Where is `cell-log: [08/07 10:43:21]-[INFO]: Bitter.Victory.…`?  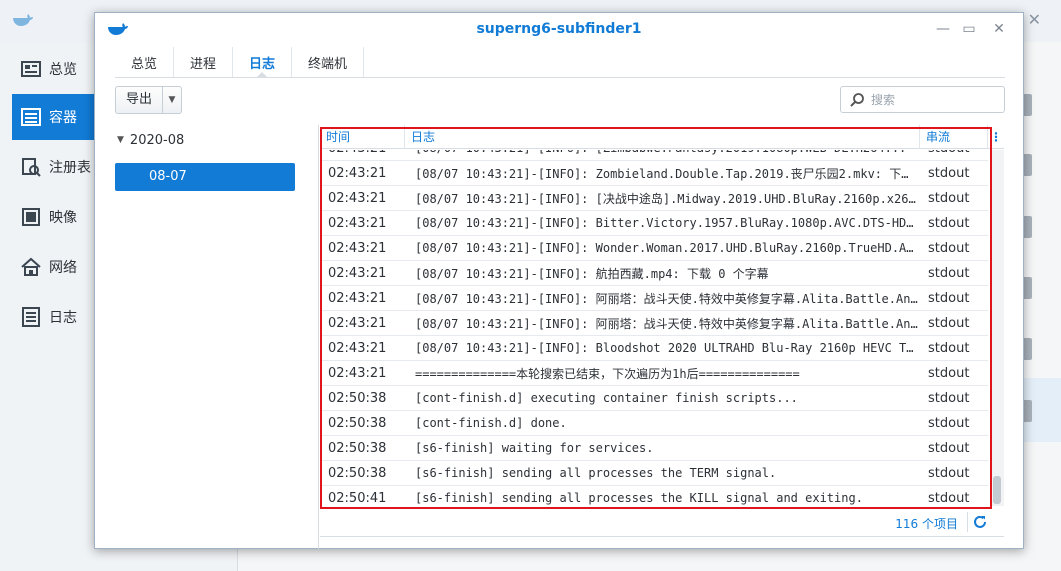 cell-log: [08/07 10:43:21]-[INFO]: Bitter.Victory.… is located at coordinates (667, 223).